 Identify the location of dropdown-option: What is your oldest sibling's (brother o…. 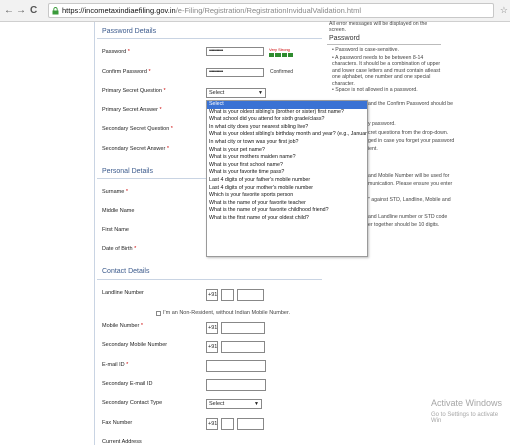
(287, 113).